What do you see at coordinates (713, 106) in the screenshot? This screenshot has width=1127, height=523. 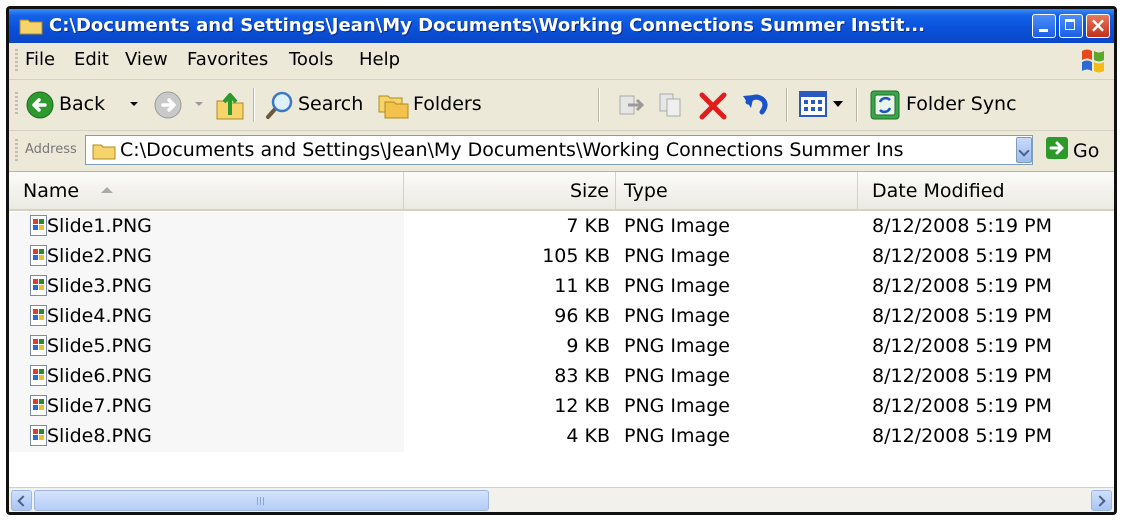 I see `delete-x-icon` at bounding box center [713, 106].